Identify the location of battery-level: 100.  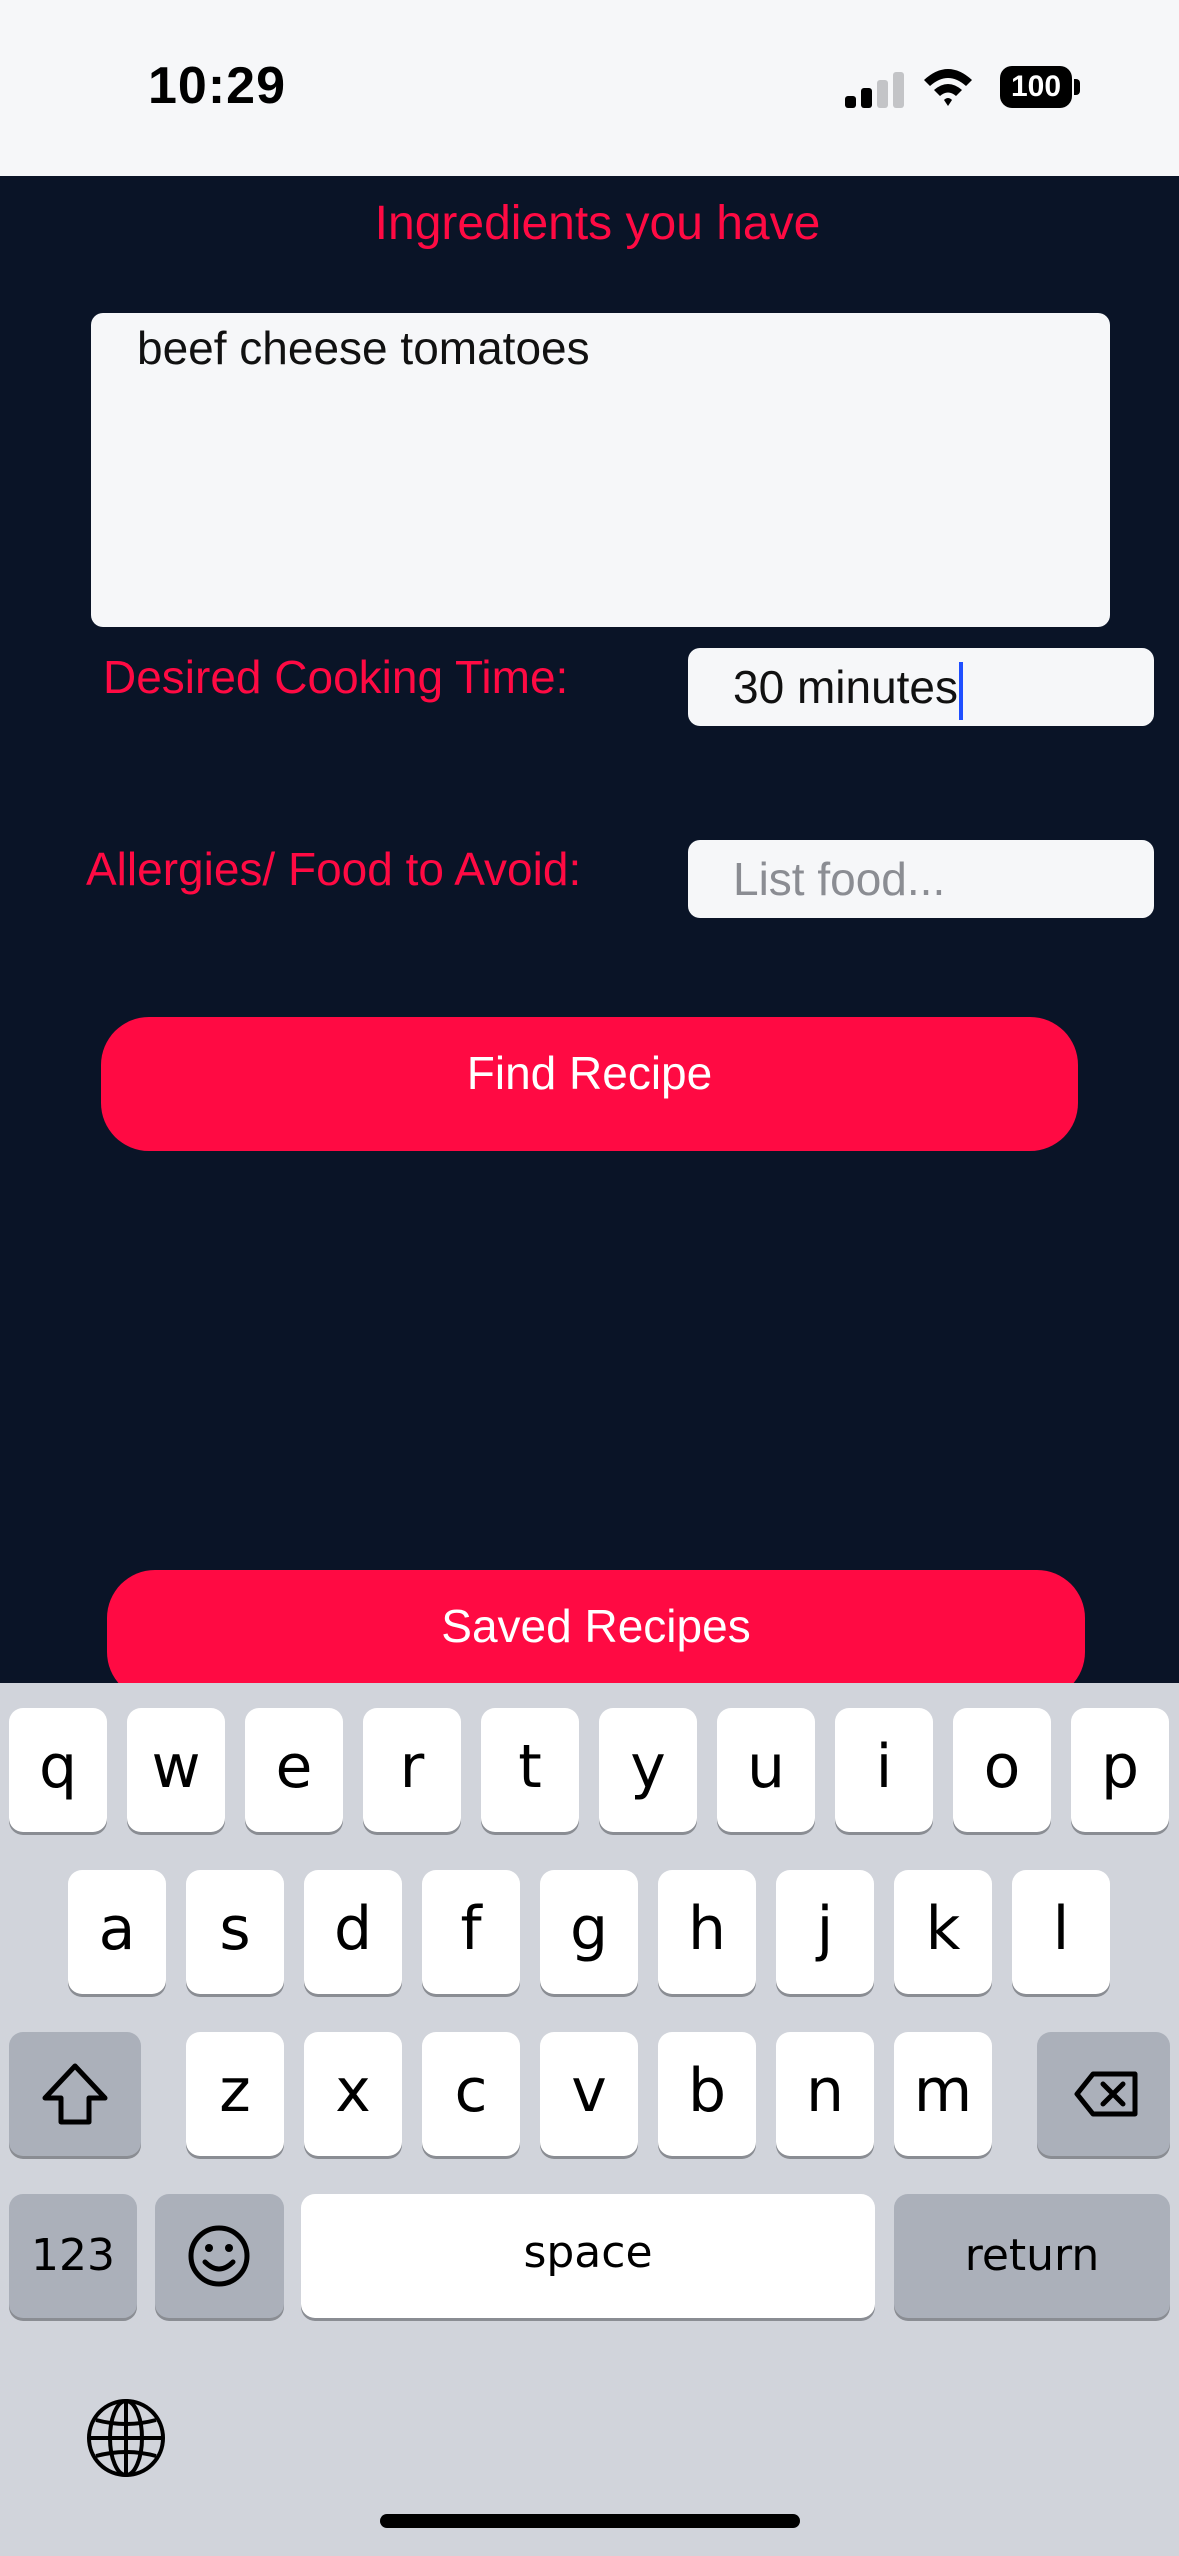
(1036, 87).